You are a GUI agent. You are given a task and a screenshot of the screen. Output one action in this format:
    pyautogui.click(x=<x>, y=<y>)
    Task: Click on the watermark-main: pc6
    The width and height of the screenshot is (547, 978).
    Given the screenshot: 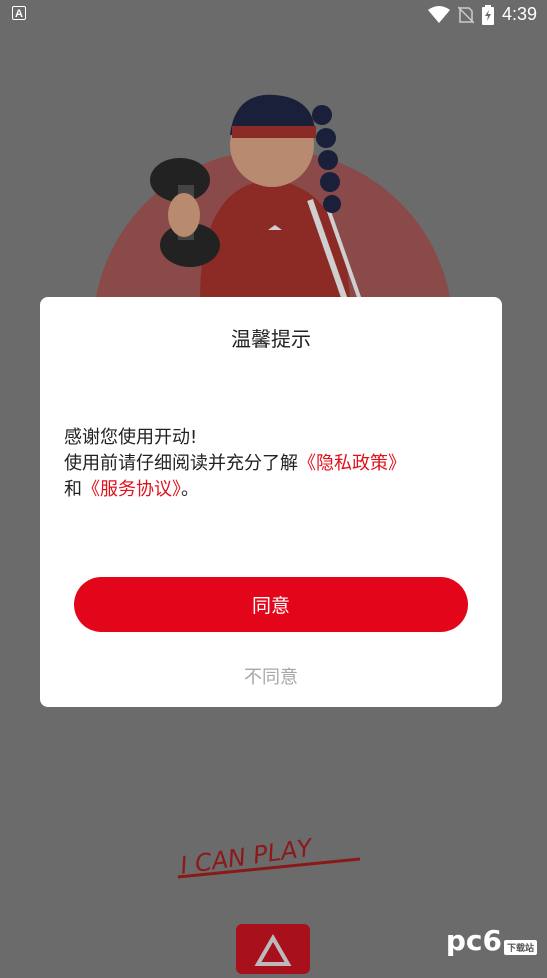 What is the action you would take?
    pyautogui.click(x=473, y=940)
    